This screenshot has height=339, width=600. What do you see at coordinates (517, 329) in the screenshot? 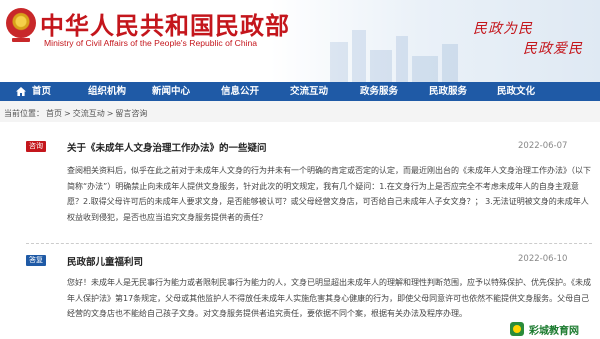
I see `watermark-logo-icon` at bounding box center [517, 329].